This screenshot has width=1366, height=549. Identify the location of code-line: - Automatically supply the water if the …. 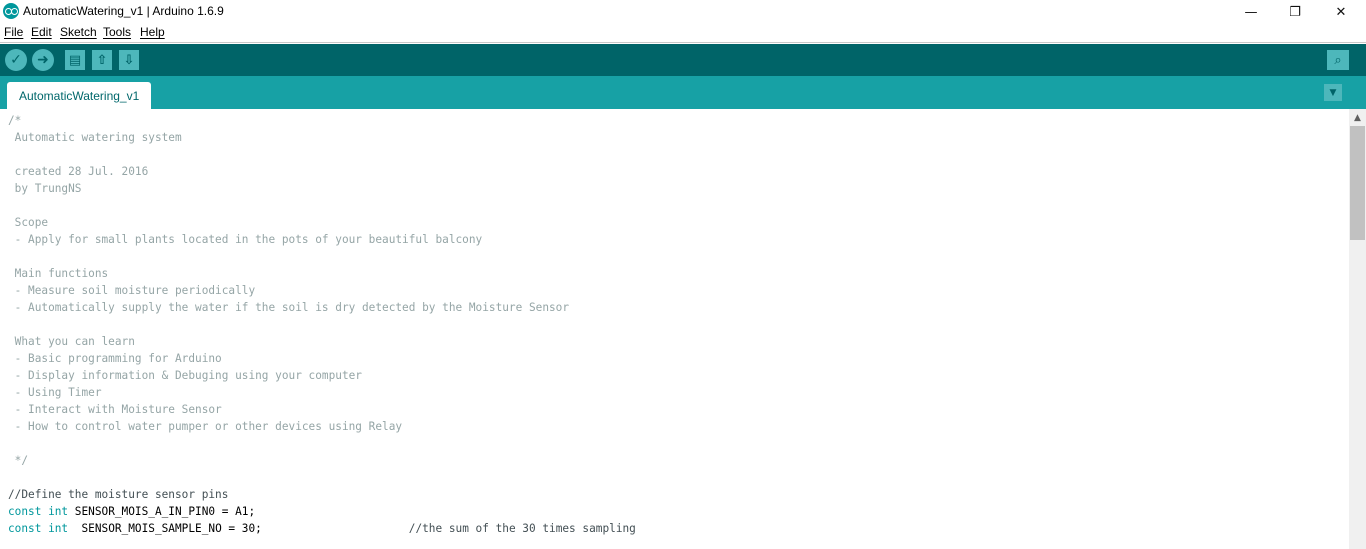
(289, 307).